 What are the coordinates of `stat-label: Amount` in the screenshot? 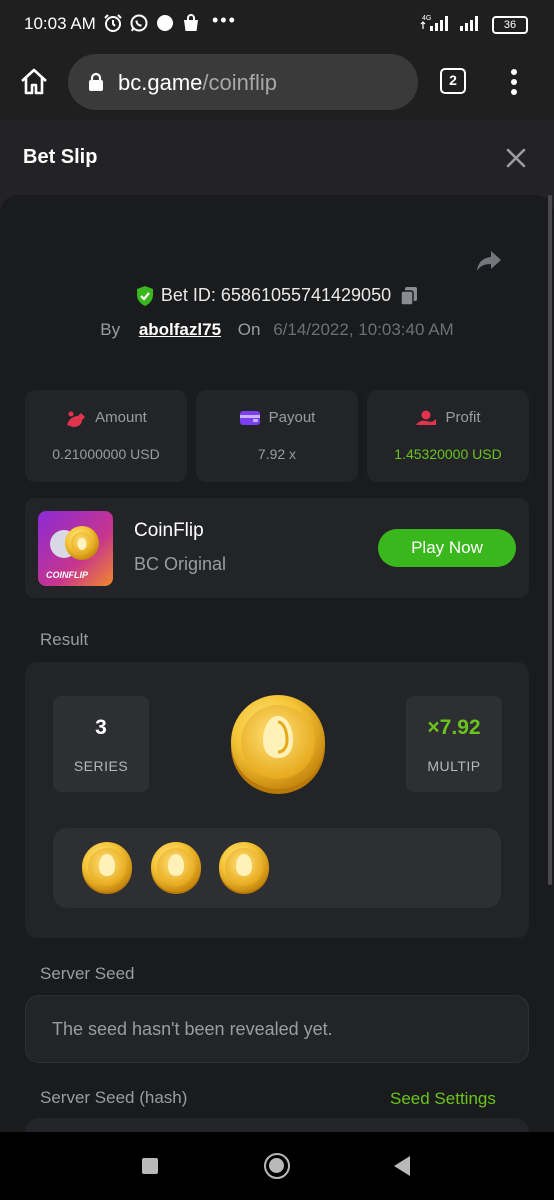 It's located at (106, 418).